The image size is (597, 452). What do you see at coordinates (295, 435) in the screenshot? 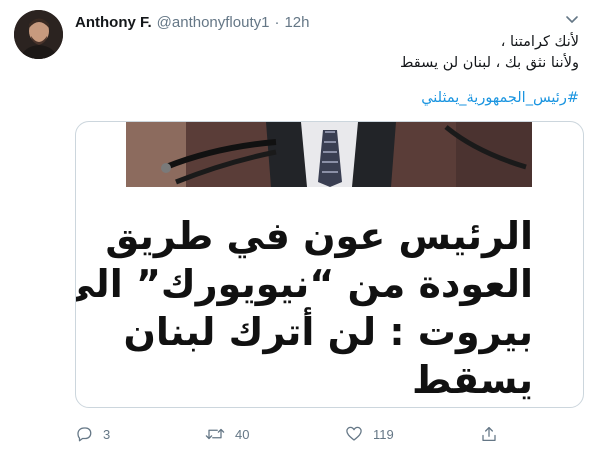
I see `tweet-actions: 3 40 119` at bounding box center [295, 435].